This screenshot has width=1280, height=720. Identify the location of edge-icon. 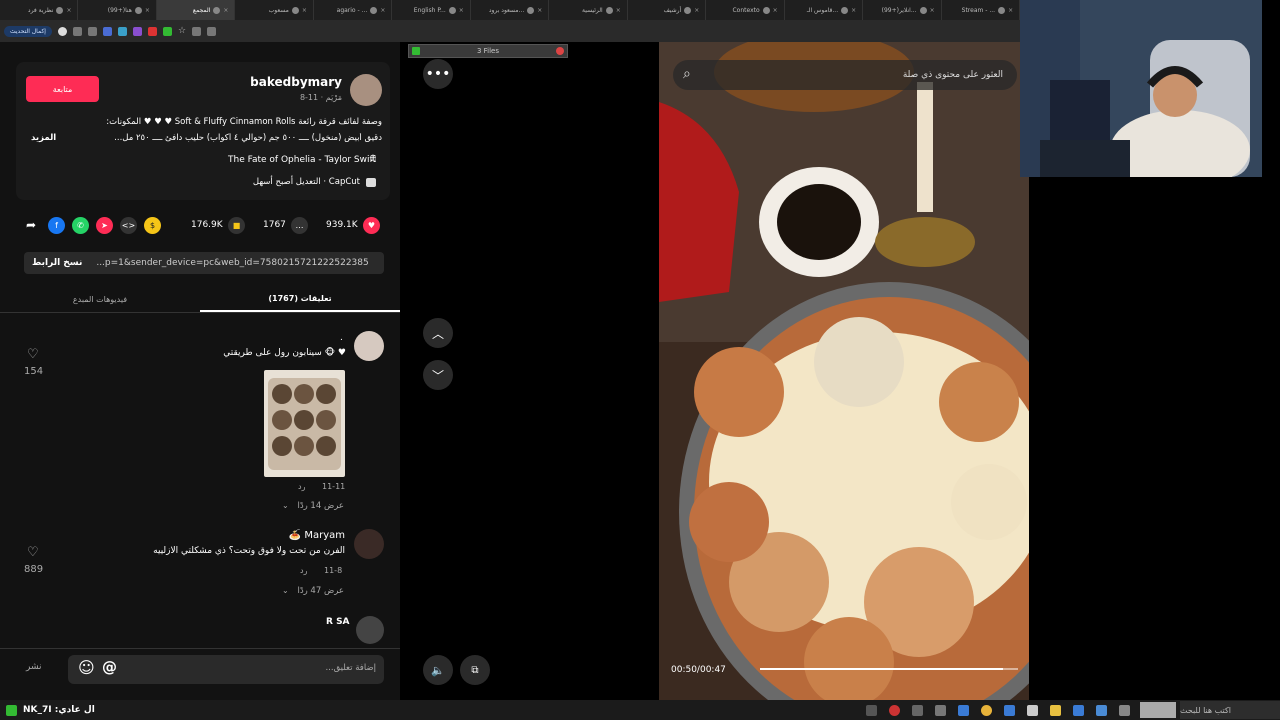
(1078, 710).